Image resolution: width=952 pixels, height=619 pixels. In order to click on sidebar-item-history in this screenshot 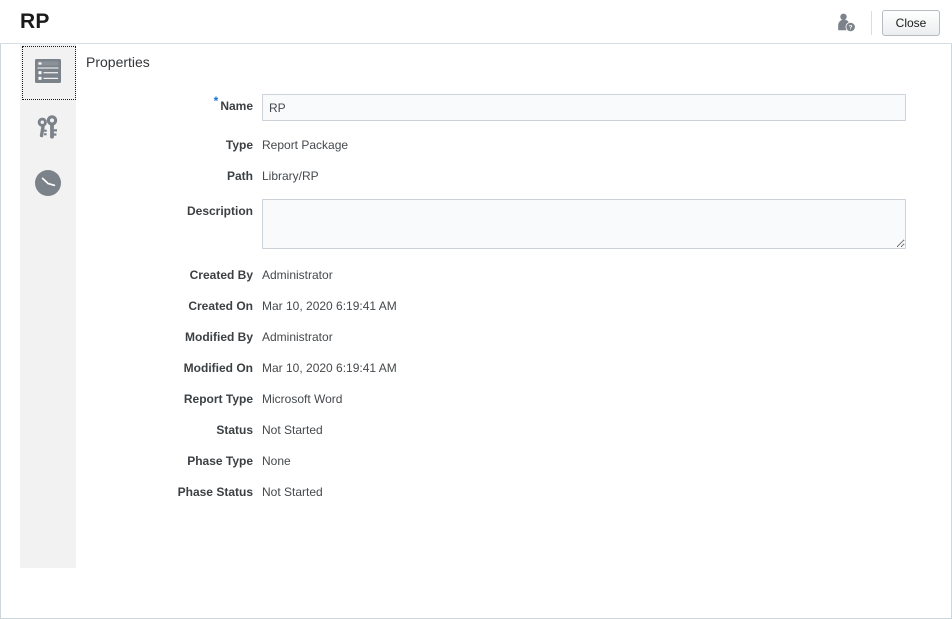, I will do `click(48, 184)`.